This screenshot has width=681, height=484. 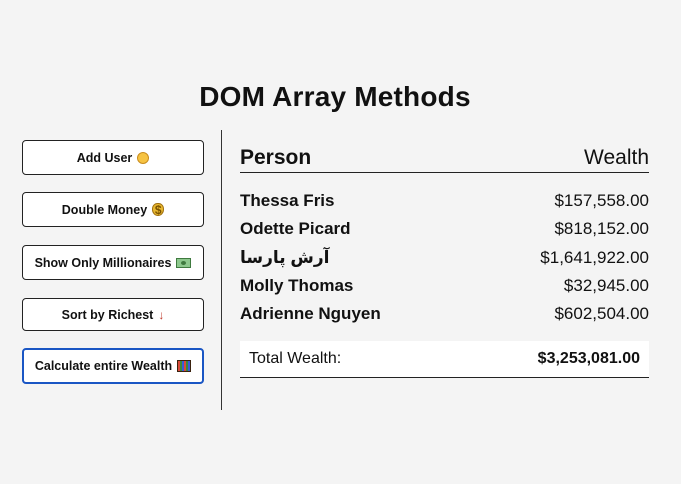 I want to click on person-name: آرش پارسا, so click(x=285, y=257).